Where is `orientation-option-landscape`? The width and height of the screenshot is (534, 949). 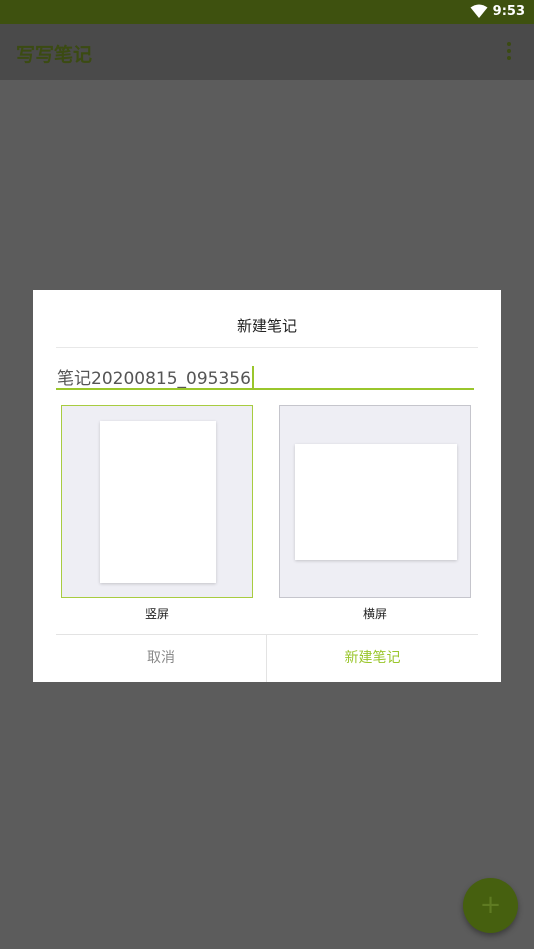
orientation-option-landscape is located at coordinates (375, 501).